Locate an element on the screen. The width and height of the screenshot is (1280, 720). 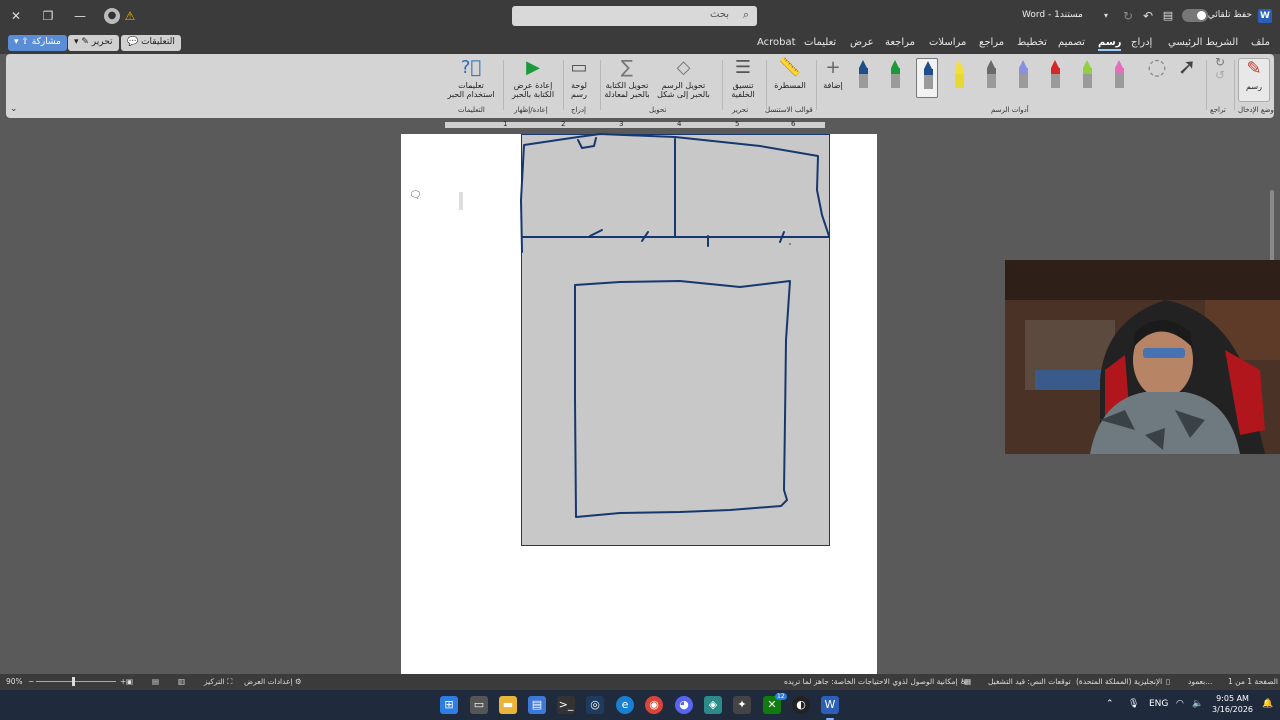
chrome-browser-icon: ◉ is located at coordinates (654, 705).